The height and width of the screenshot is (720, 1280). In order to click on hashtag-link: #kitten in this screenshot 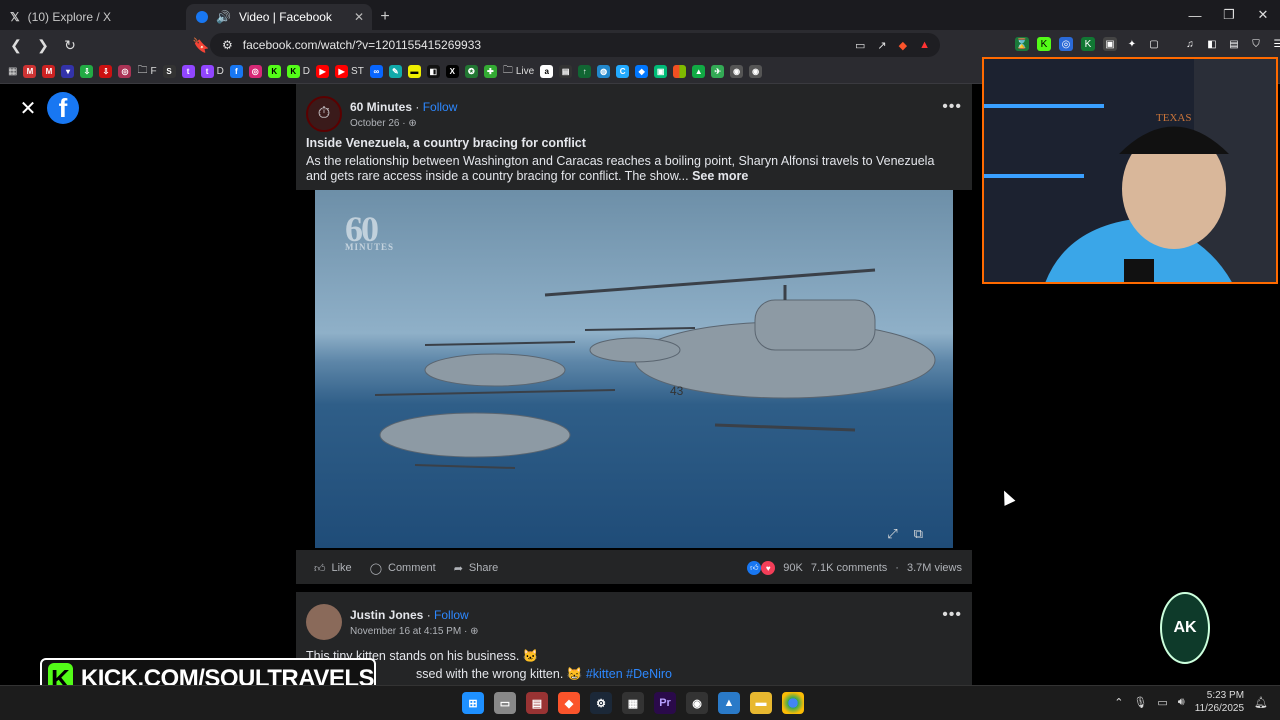, I will do `click(604, 674)`.